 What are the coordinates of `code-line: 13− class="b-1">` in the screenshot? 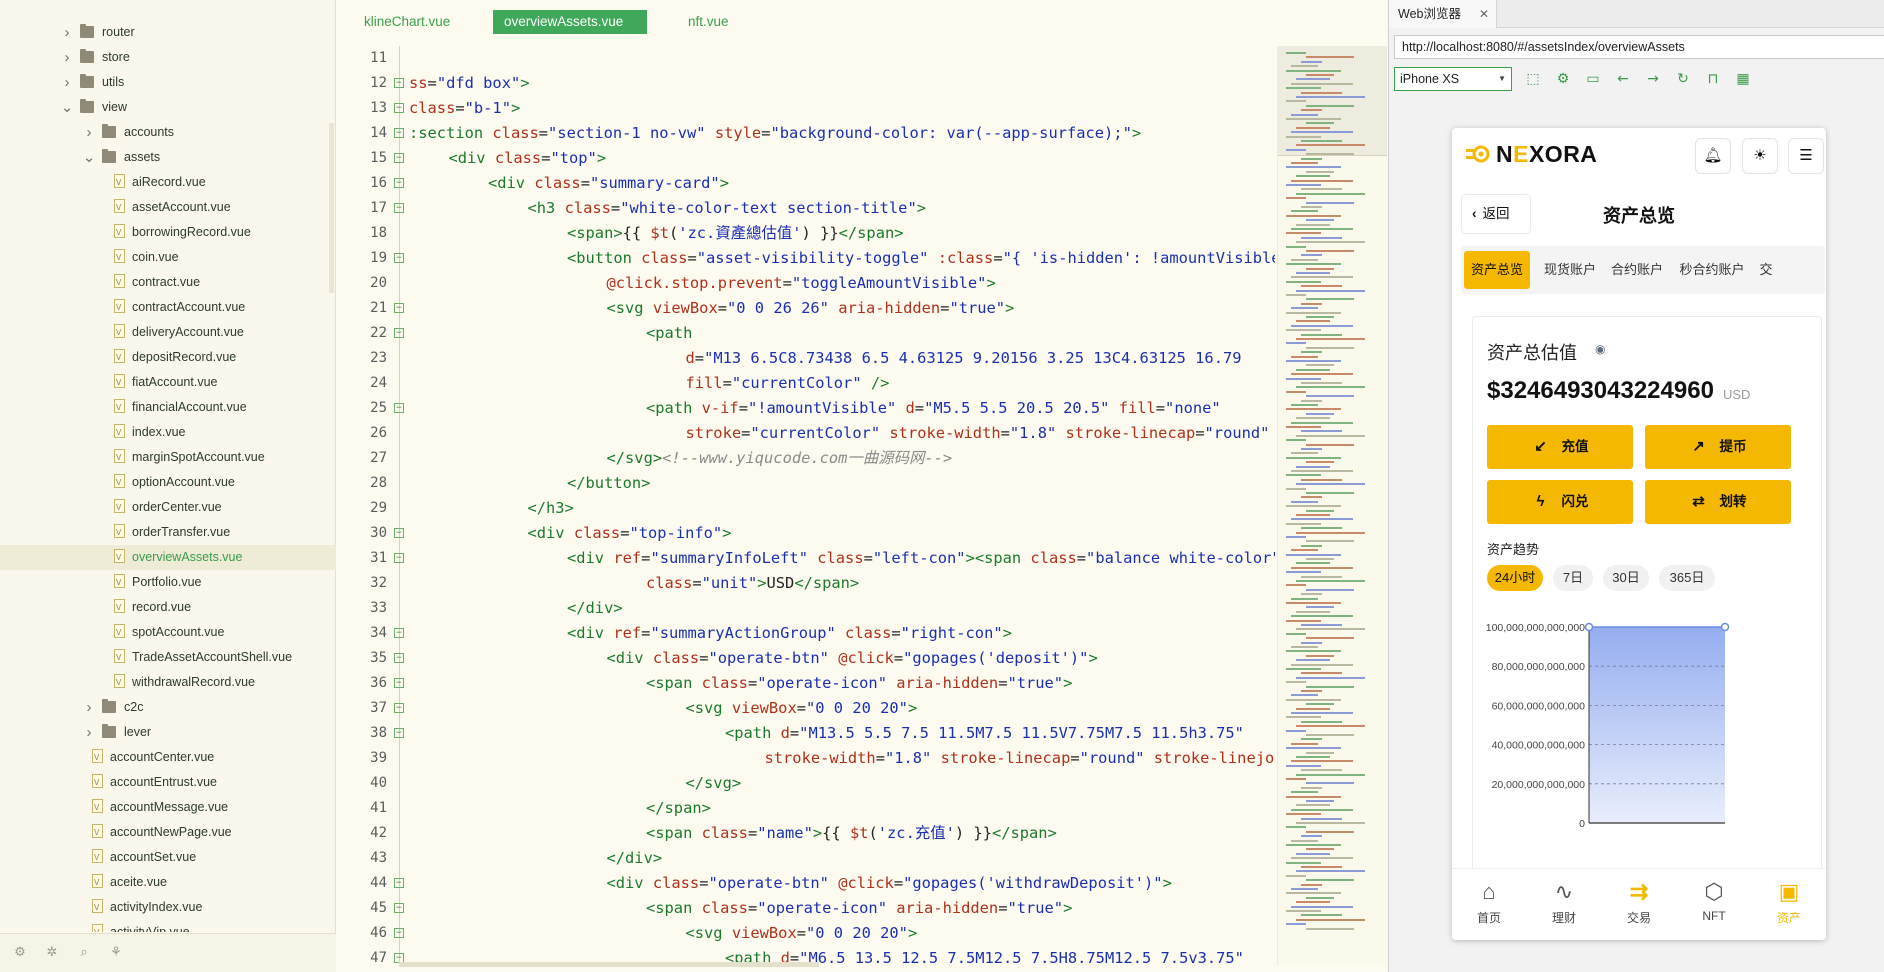 It's located at (807, 108).